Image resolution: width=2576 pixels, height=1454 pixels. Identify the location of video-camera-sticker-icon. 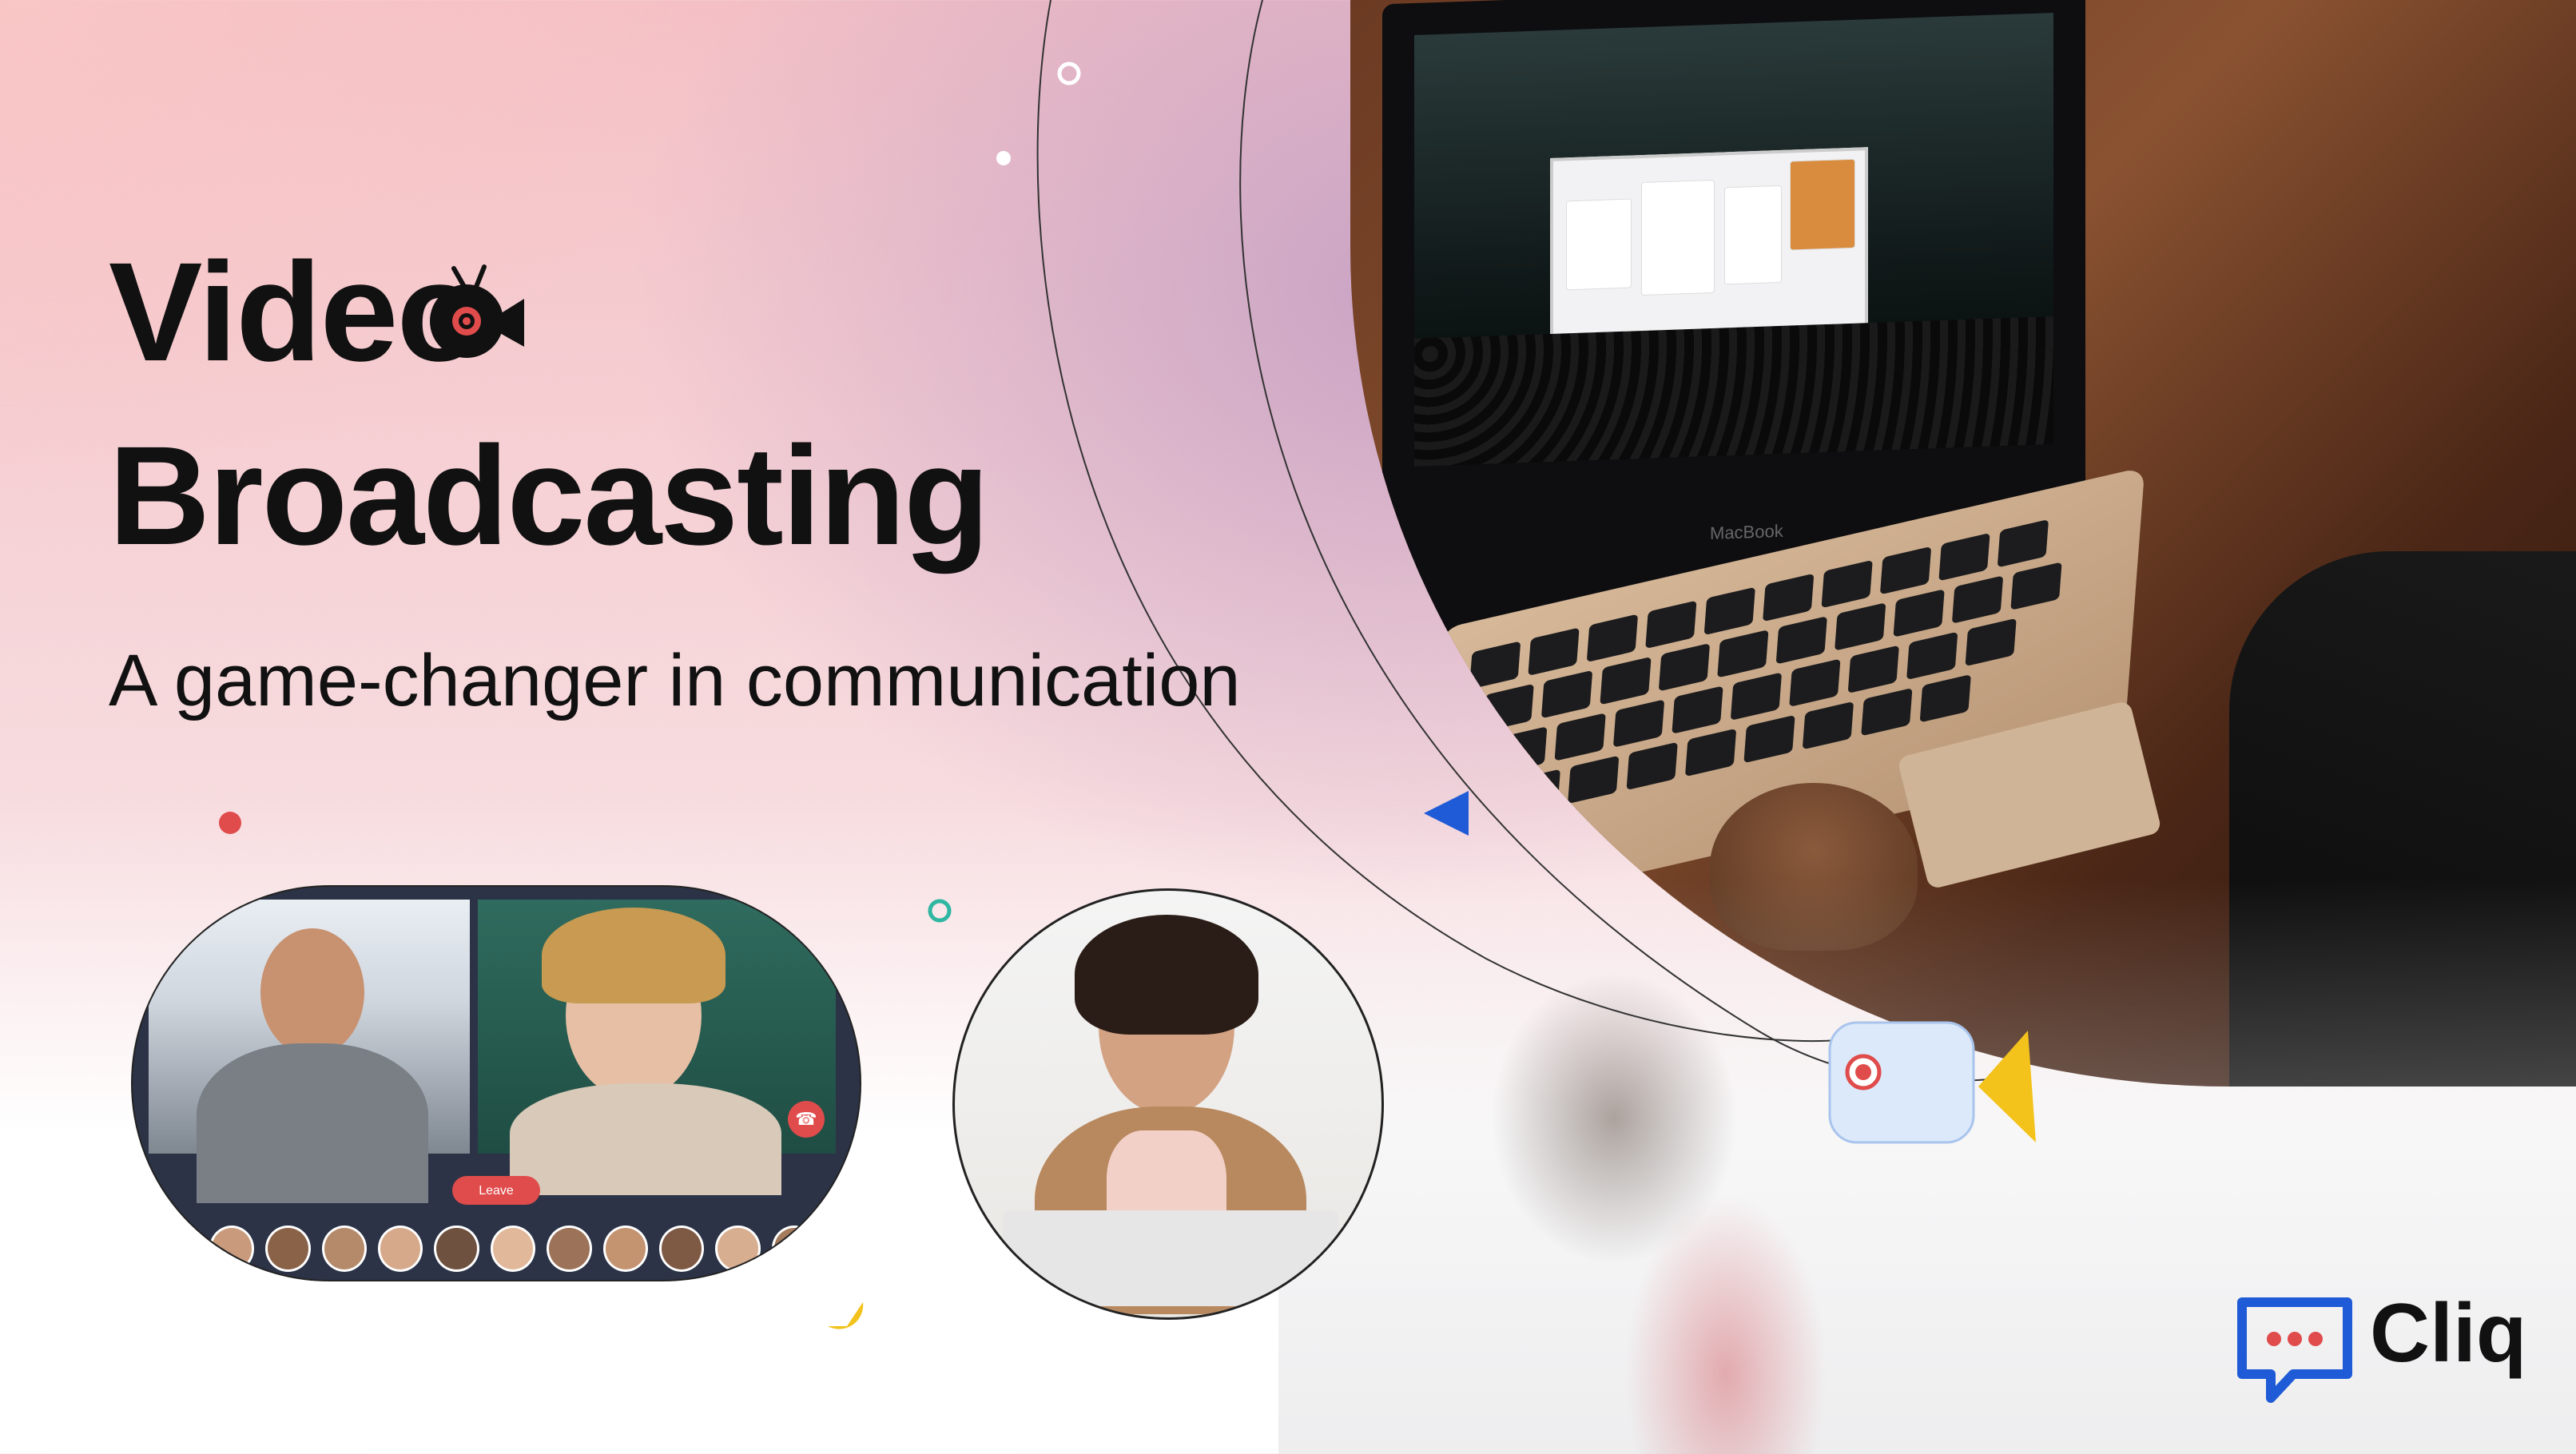
(1932, 1082).